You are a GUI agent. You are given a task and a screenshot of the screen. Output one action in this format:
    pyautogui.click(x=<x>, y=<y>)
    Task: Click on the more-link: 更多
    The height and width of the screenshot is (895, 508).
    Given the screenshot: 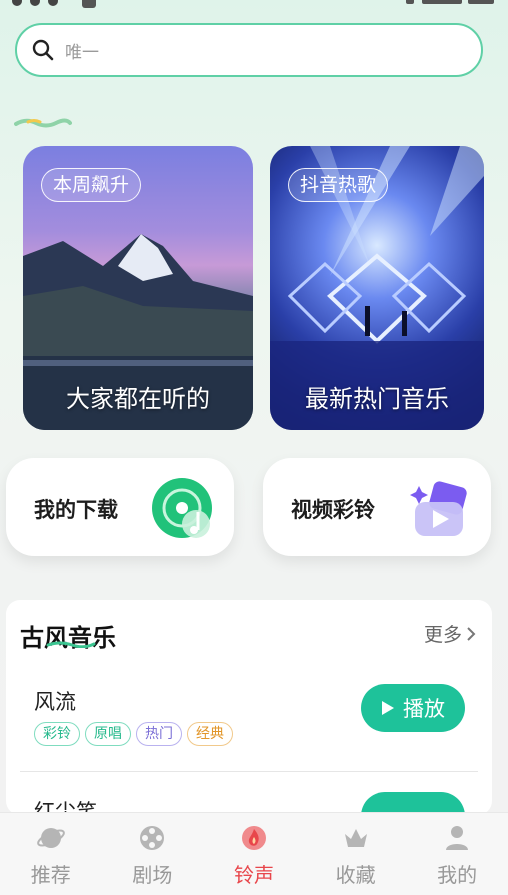 What is the action you would take?
    pyautogui.click(x=450, y=633)
    